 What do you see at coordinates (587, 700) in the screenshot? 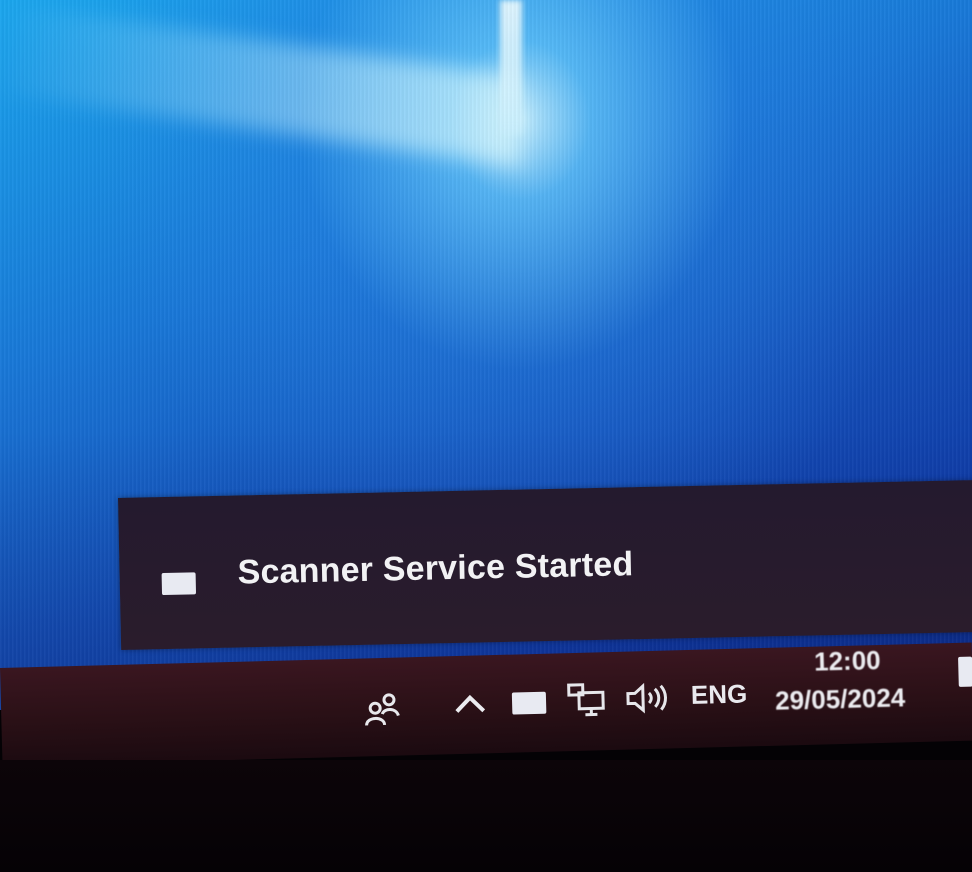
I see `network-icon` at bounding box center [587, 700].